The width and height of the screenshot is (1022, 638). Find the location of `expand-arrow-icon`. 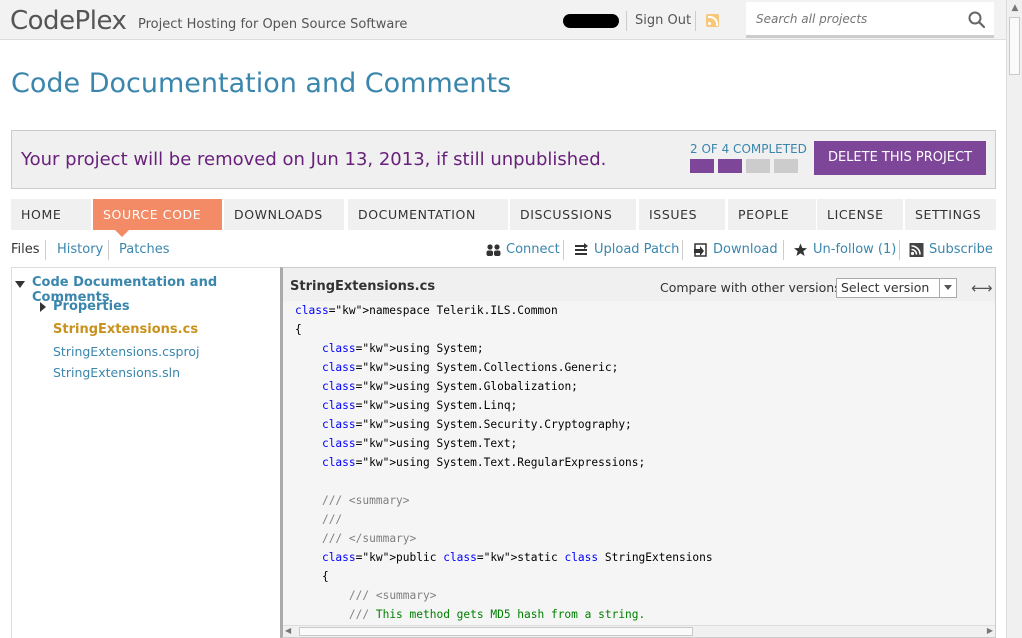

expand-arrow-icon is located at coordinates (20, 284).